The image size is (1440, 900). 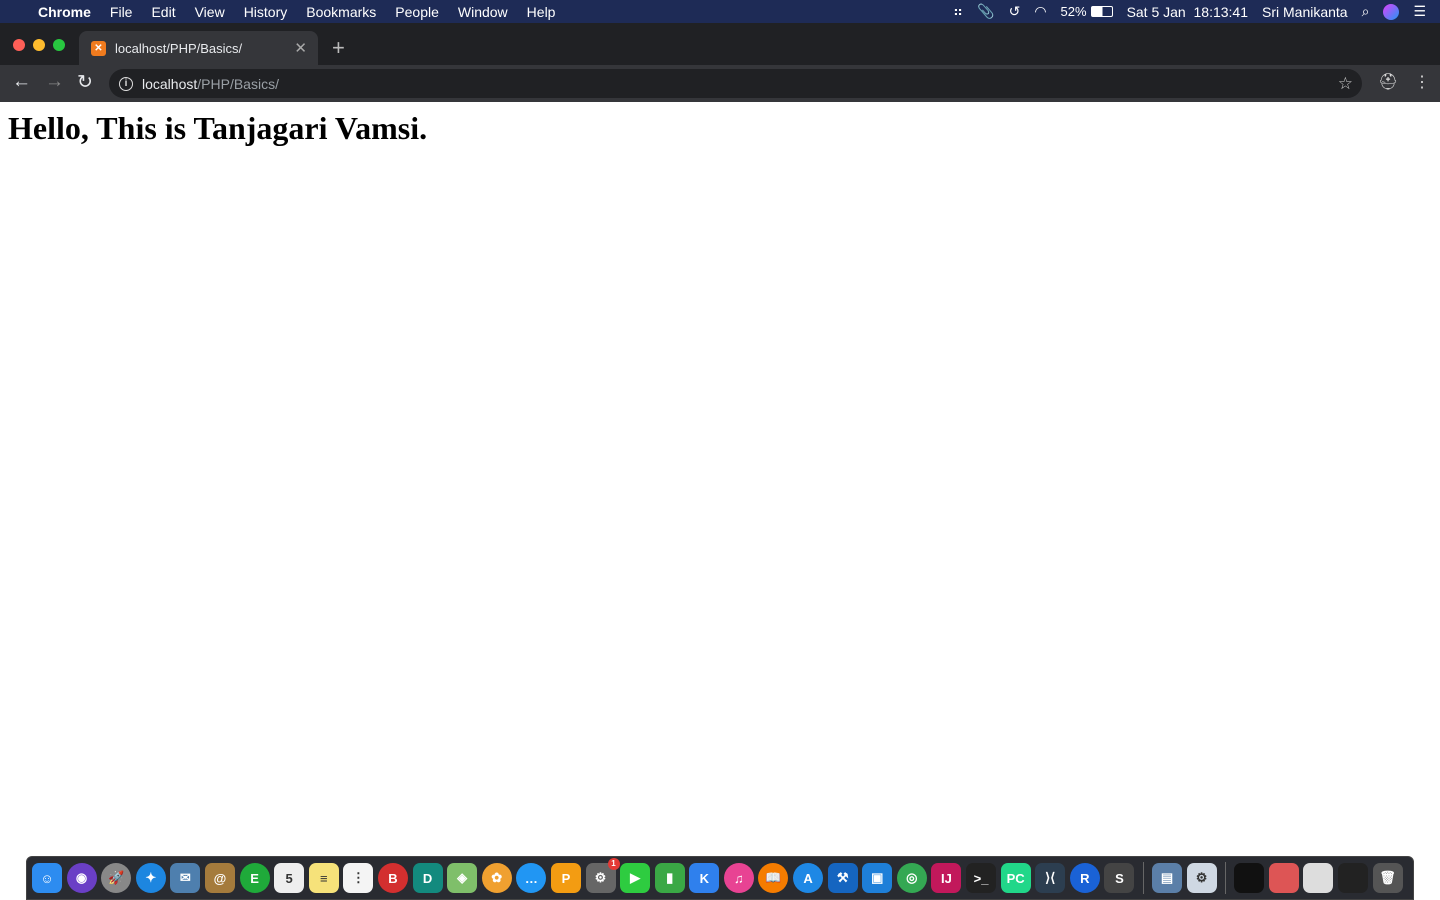 I want to click on dock-itunes-icon: ♫, so click(x=738, y=878).